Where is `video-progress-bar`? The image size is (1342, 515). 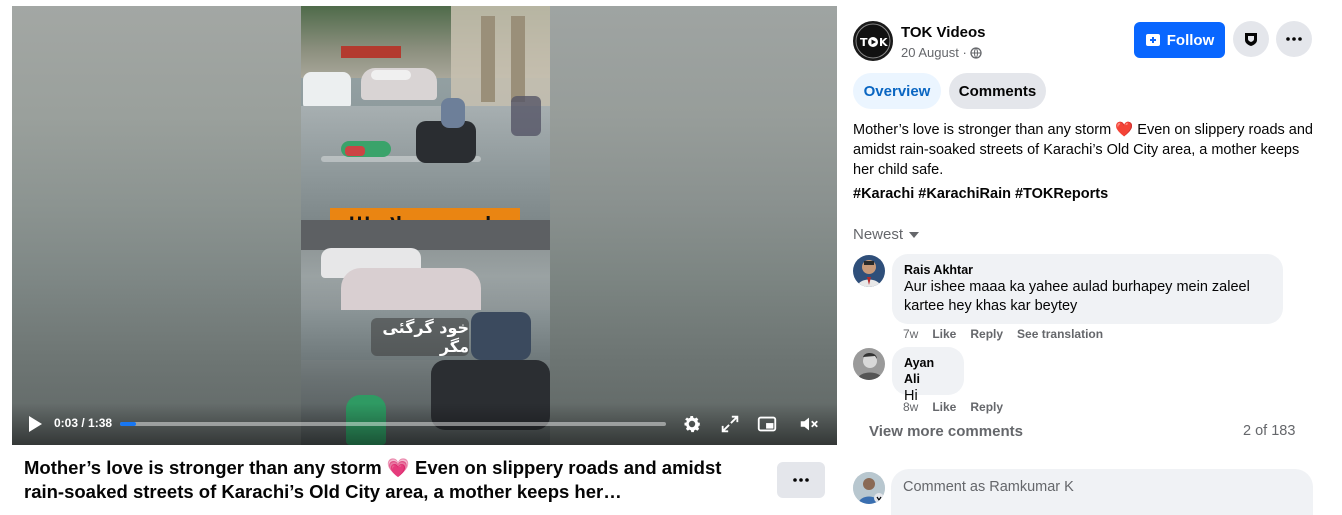 video-progress-bar is located at coordinates (393, 424).